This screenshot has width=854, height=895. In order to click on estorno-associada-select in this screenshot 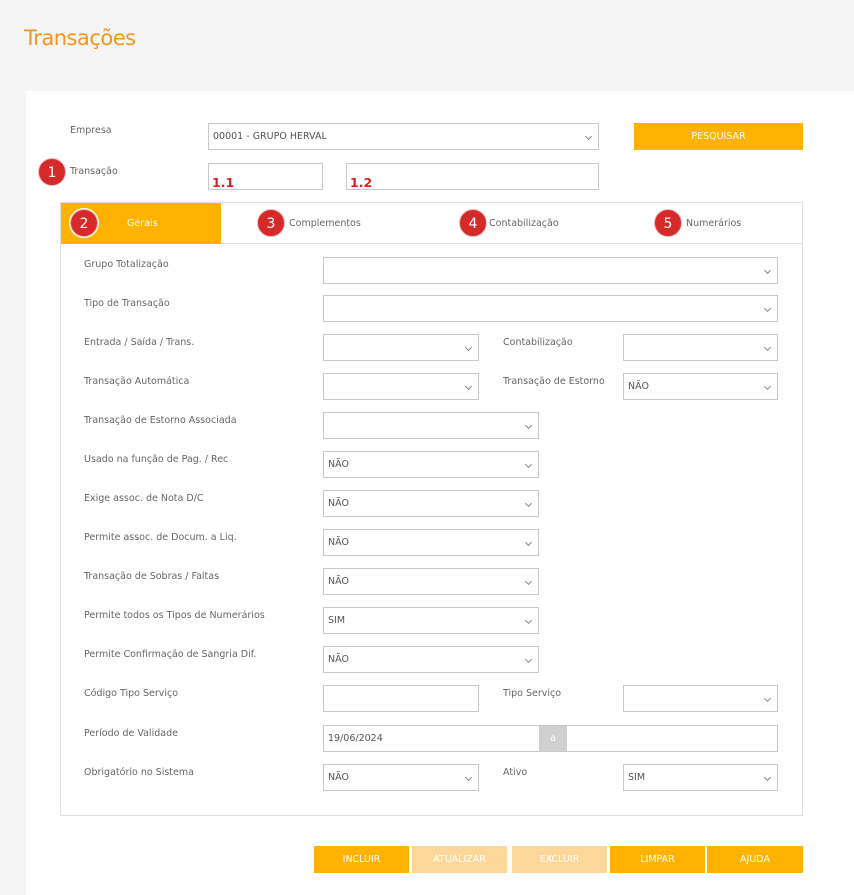, I will do `click(431, 425)`.